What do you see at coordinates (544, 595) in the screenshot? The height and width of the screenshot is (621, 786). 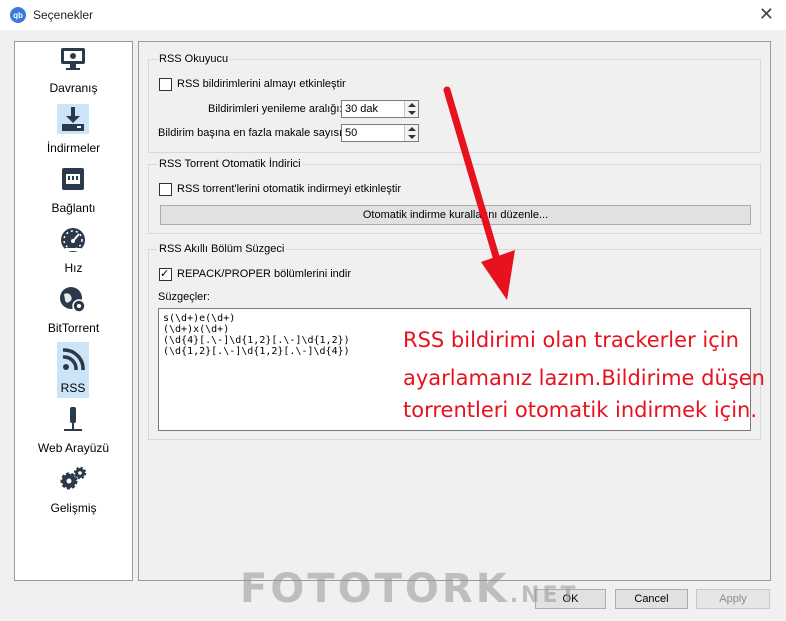 I see `watermark-suffix: .NET` at bounding box center [544, 595].